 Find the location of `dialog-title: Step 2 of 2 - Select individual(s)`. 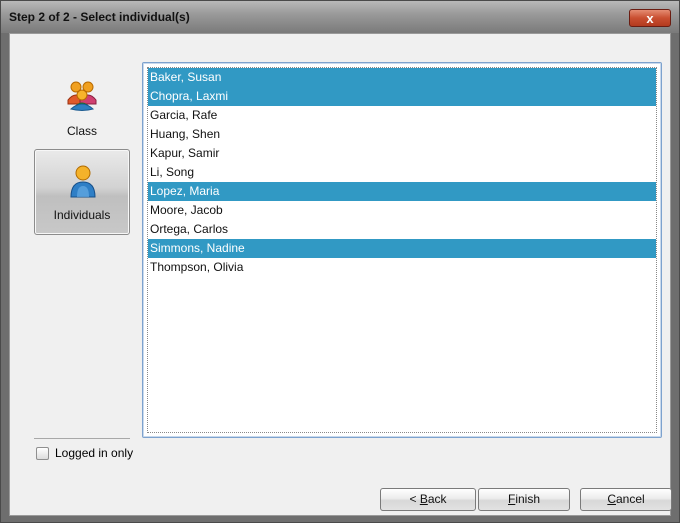

dialog-title: Step 2 of 2 - Select individual(s) is located at coordinates (99, 17).